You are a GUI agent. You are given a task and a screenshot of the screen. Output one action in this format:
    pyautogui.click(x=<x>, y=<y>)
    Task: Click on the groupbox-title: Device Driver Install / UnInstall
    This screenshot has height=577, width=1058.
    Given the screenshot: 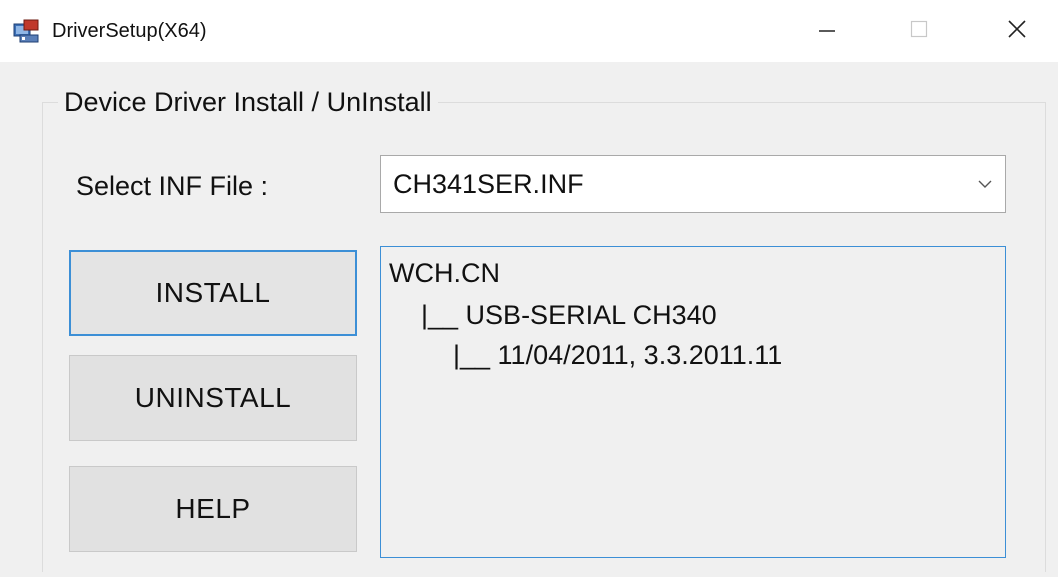 What is the action you would take?
    pyautogui.click(x=248, y=102)
    